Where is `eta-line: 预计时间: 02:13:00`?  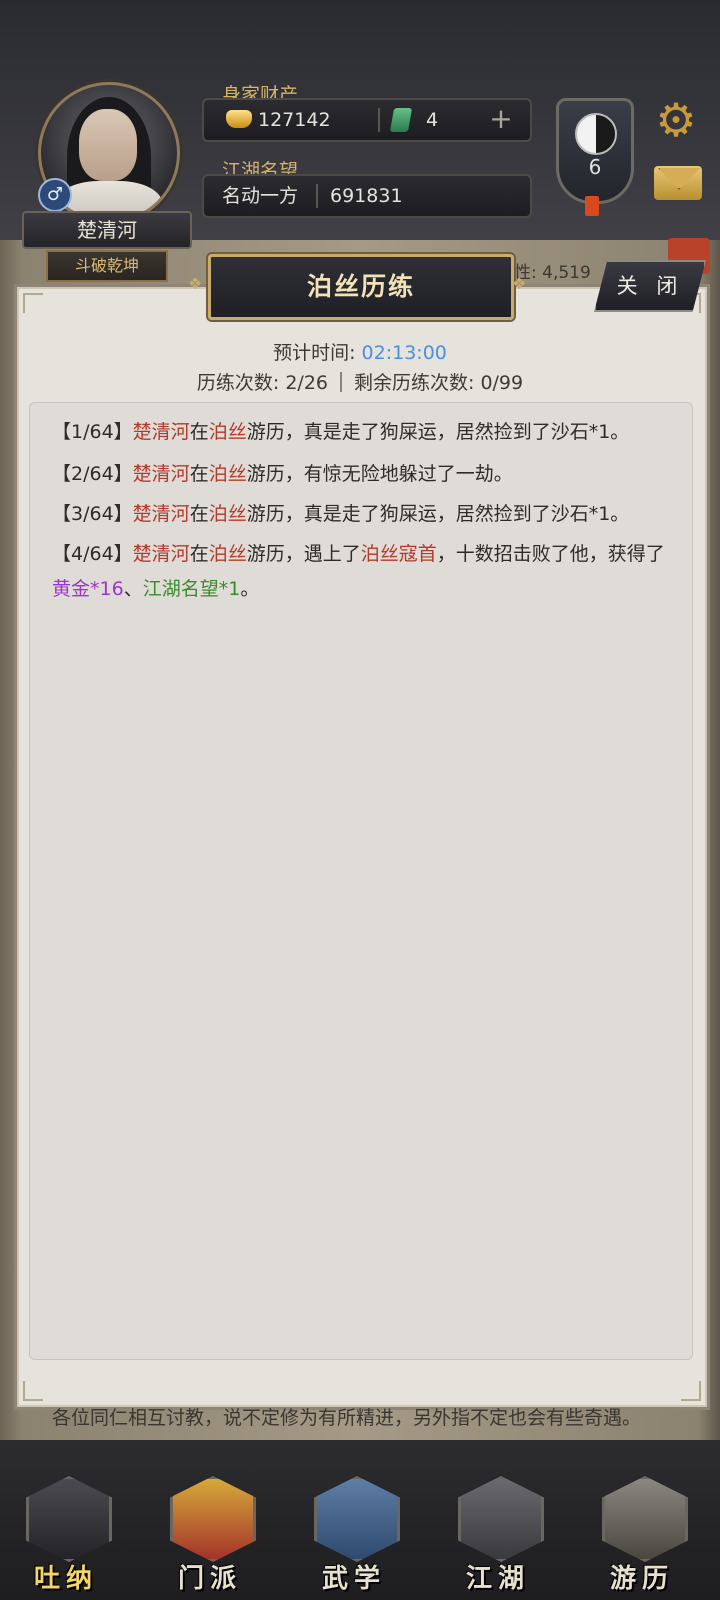 eta-line: 预计时间: 02:13:00 is located at coordinates (360, 351).